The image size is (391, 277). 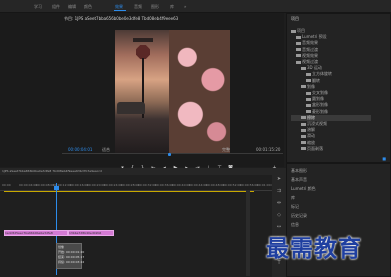 I want to click on panel-essential-sound: 基本声音, so click(x=299, y=180).